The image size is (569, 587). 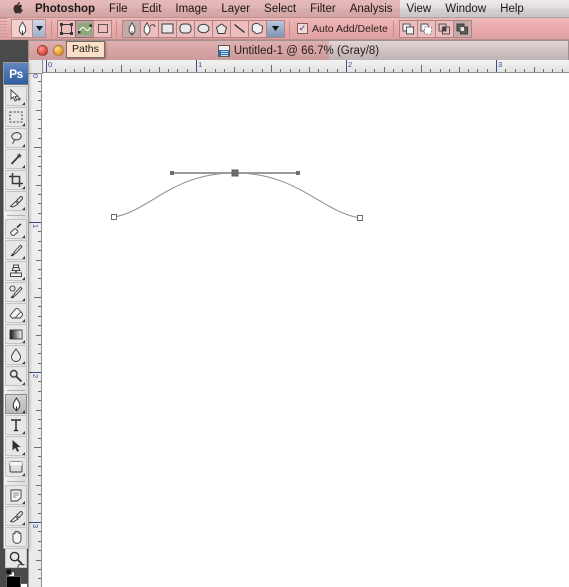 I want to click on rounded-rectangle-tool-button, so click(x=185, y=28).